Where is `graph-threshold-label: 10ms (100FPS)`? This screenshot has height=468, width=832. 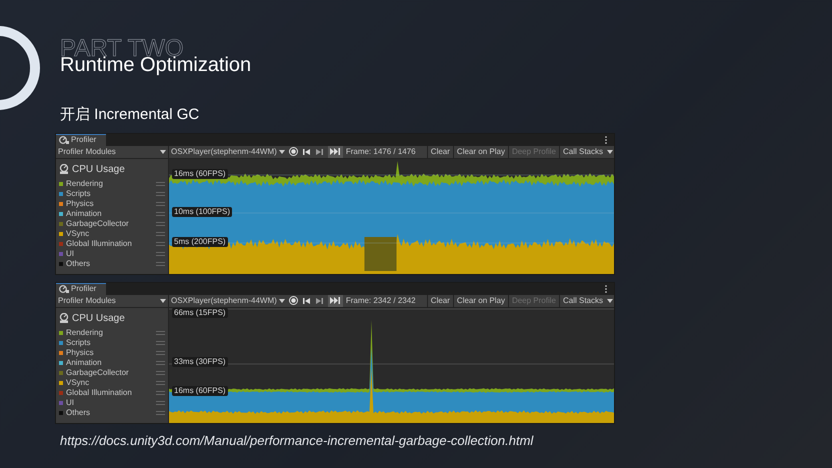 graph-threshold-label: 10ms (100FPS) is located at coordinates (202, 211).